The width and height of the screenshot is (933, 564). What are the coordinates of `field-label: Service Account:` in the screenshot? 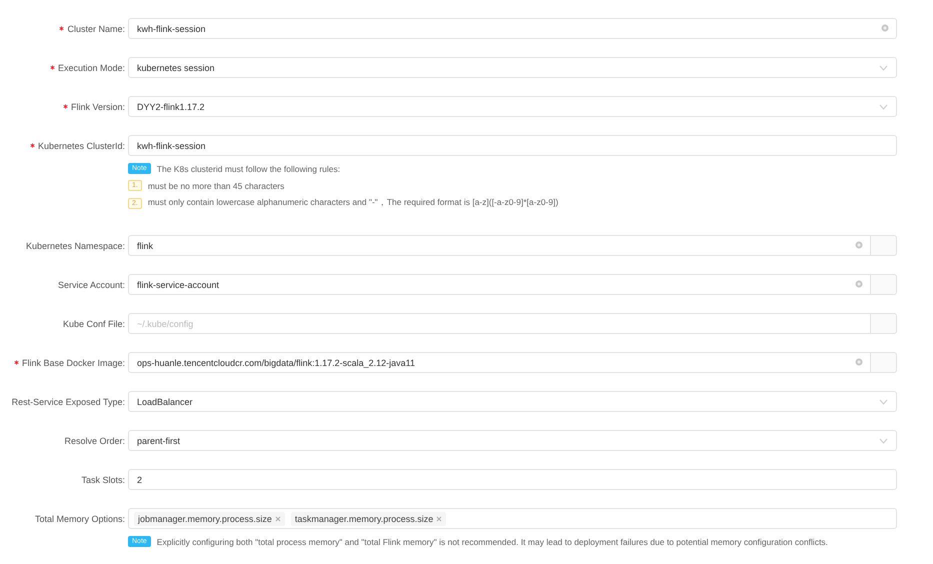 It's located at (91, 285).